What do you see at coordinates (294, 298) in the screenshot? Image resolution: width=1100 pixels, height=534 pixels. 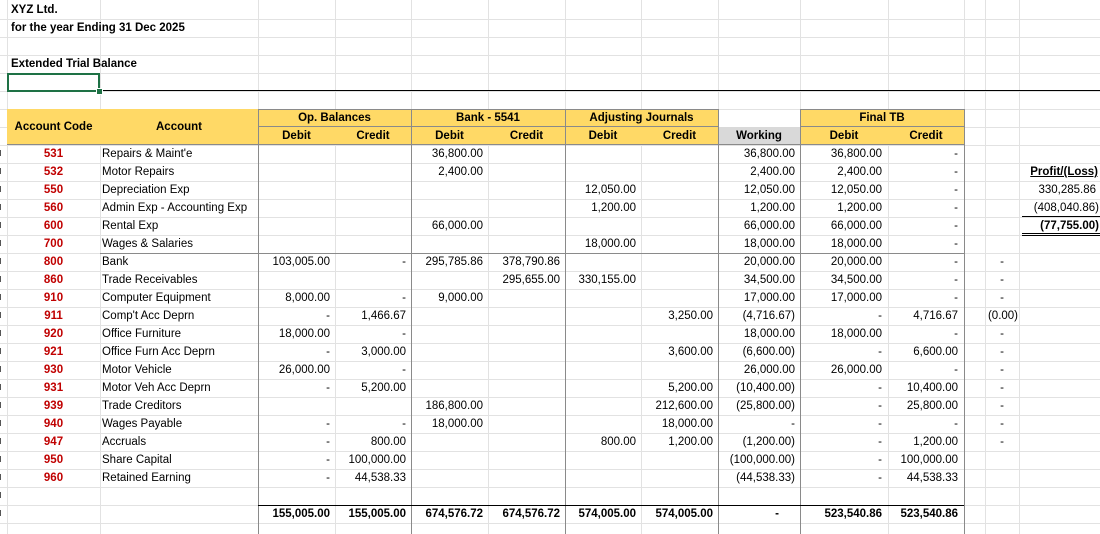 I see `op-debit-cell: 8,000.00` at bounding box center [294, 298].